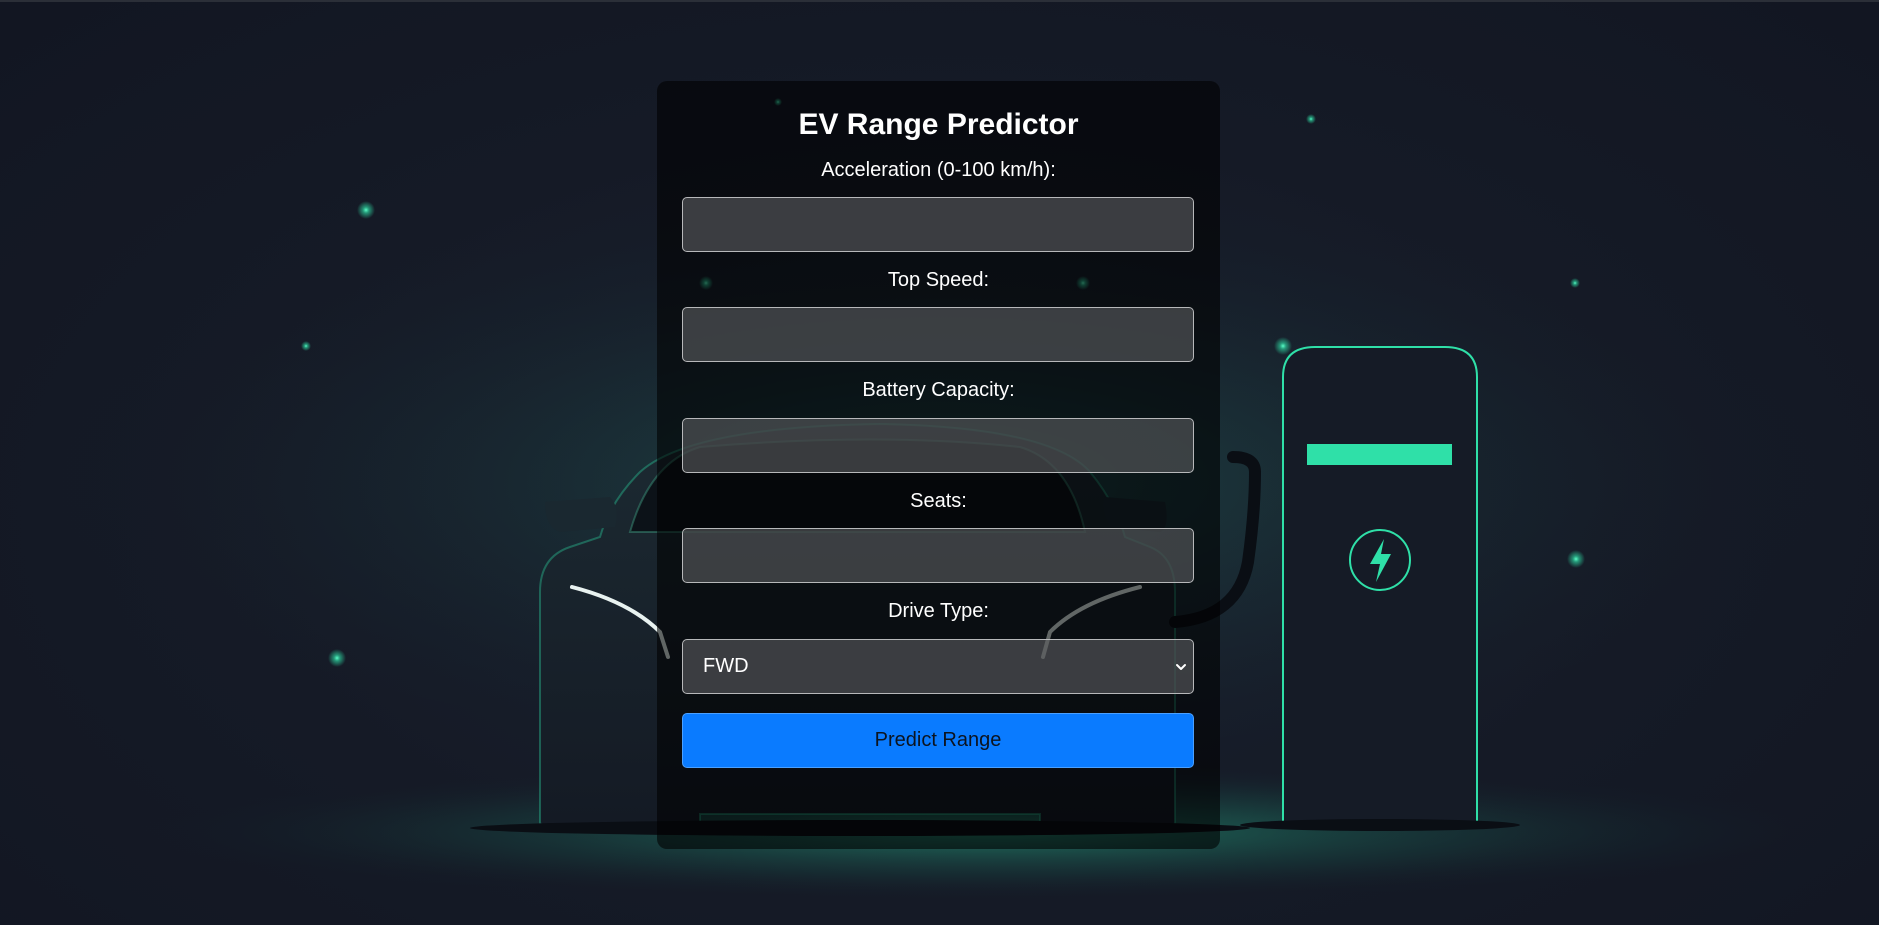 The width and height of the screenshot is (1879, 925). What do you see at coordinates (938, 224) in the screenshot?
I see `acceleration-input` at bounding box center [938, 224].